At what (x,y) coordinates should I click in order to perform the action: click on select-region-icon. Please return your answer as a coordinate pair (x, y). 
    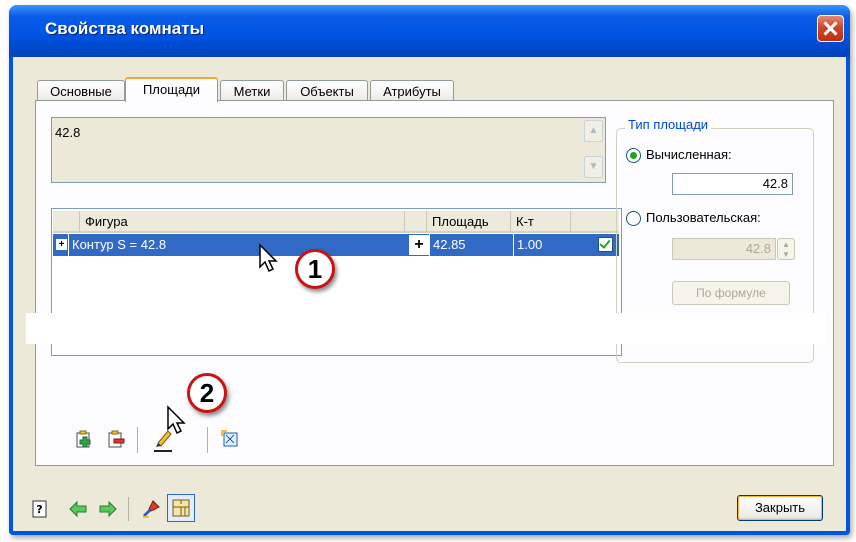
    Looking at the image, I should click on (230, 439).